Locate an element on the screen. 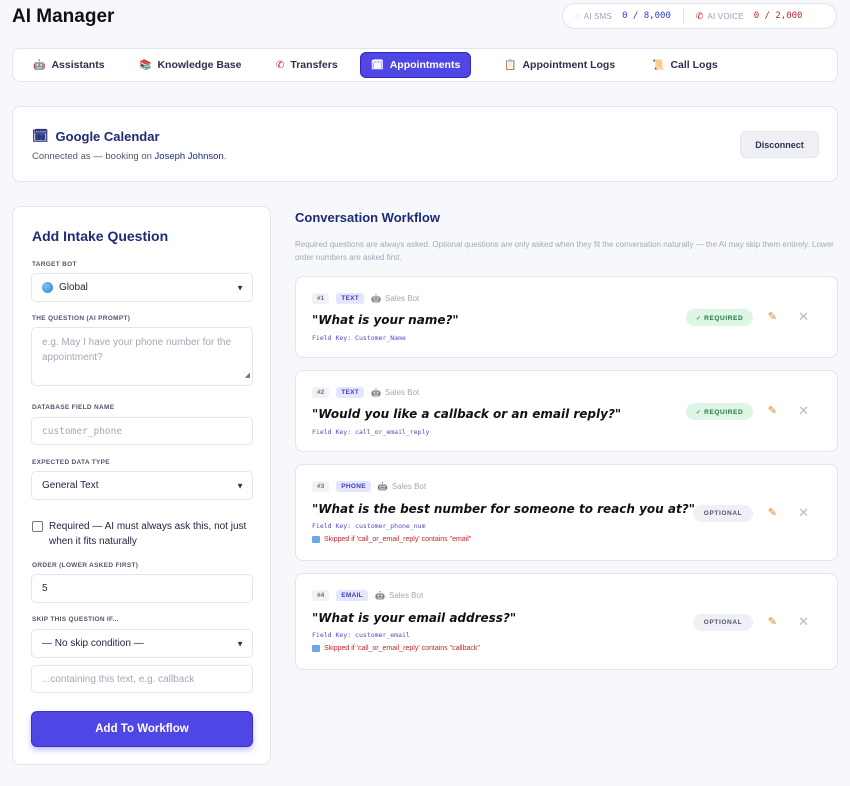 The image size is (850, 786). question-meta: #4 EMAIL 🤖 Sales Bot is located at coordinates (367, 595).